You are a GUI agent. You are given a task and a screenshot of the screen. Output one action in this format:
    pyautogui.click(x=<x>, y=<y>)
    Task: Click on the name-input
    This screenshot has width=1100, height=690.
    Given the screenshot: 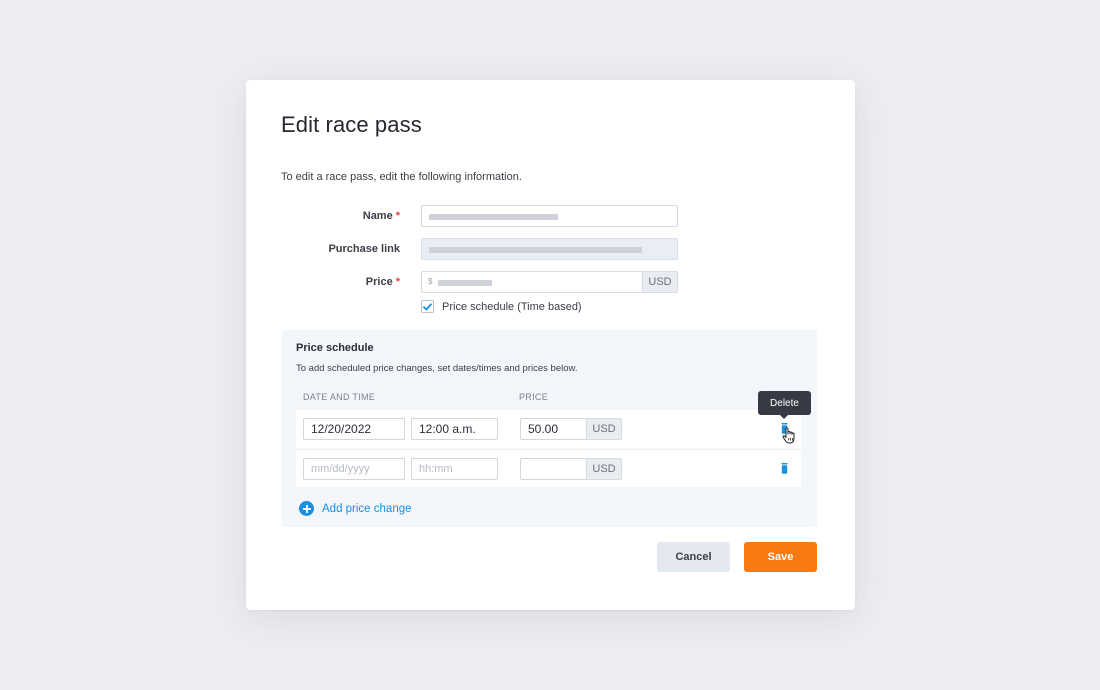 What is the action you would take?
    pyautogui.click(x=549, y=216)
    